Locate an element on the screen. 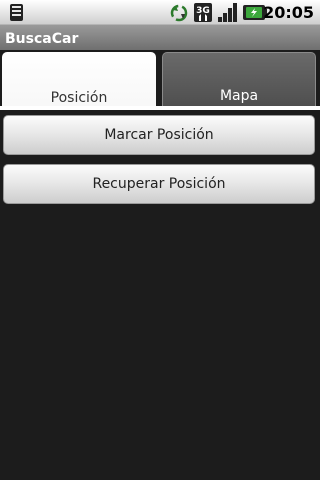 The image size is (320, 480). notification-icon is located at coordinates (17, 12).